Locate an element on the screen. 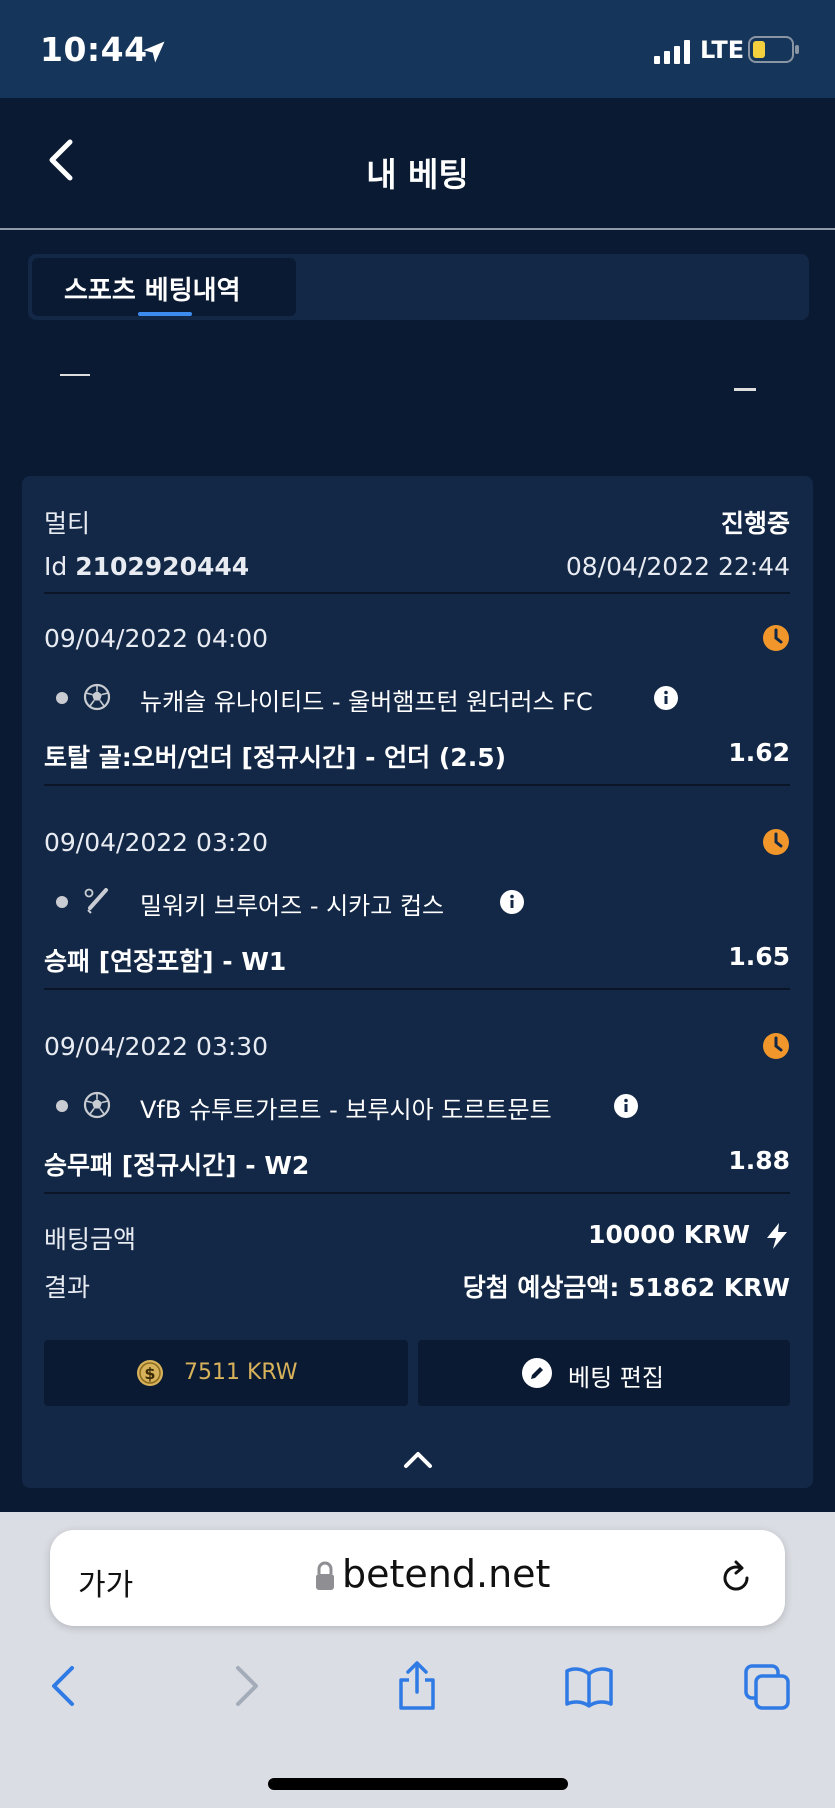  bet-id-value: 2102920444 is located at coordinates (162, 566).